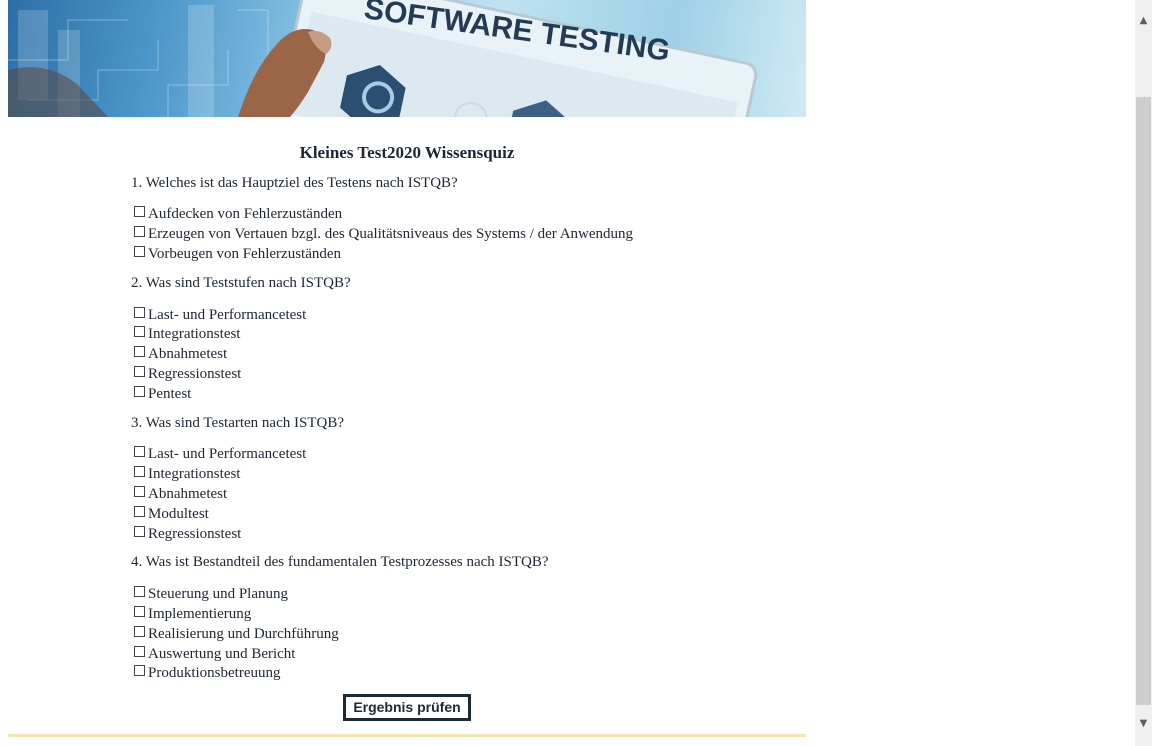  What do you see at coordinates (245, 214) in the screenshot?
I see `option-label: Aufdecken von Fehlerzuständen` at bounding box center [245, 214].